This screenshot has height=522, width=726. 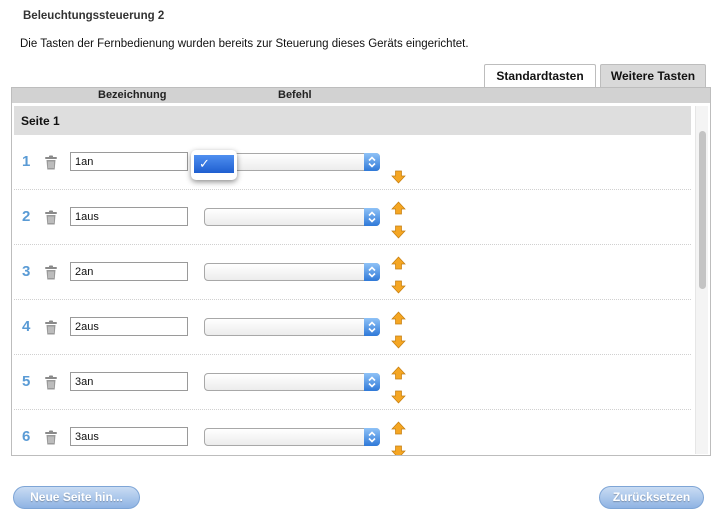 What do you see at coordinates (352, 120) in the screenshot?
I see `page-section-header: Seite 1` at bounding box center [352, 120].